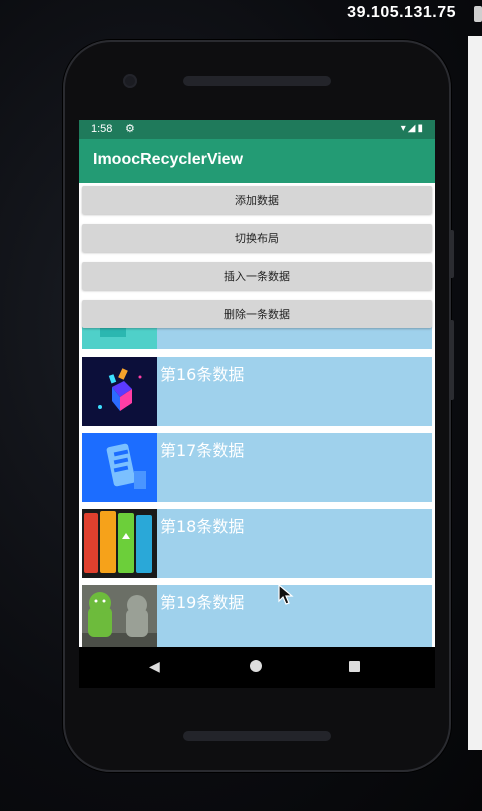 This screenshot has height=811, width=482. I want to click on ip-address-overlay: 39.105.131.75, so click(401, 12).